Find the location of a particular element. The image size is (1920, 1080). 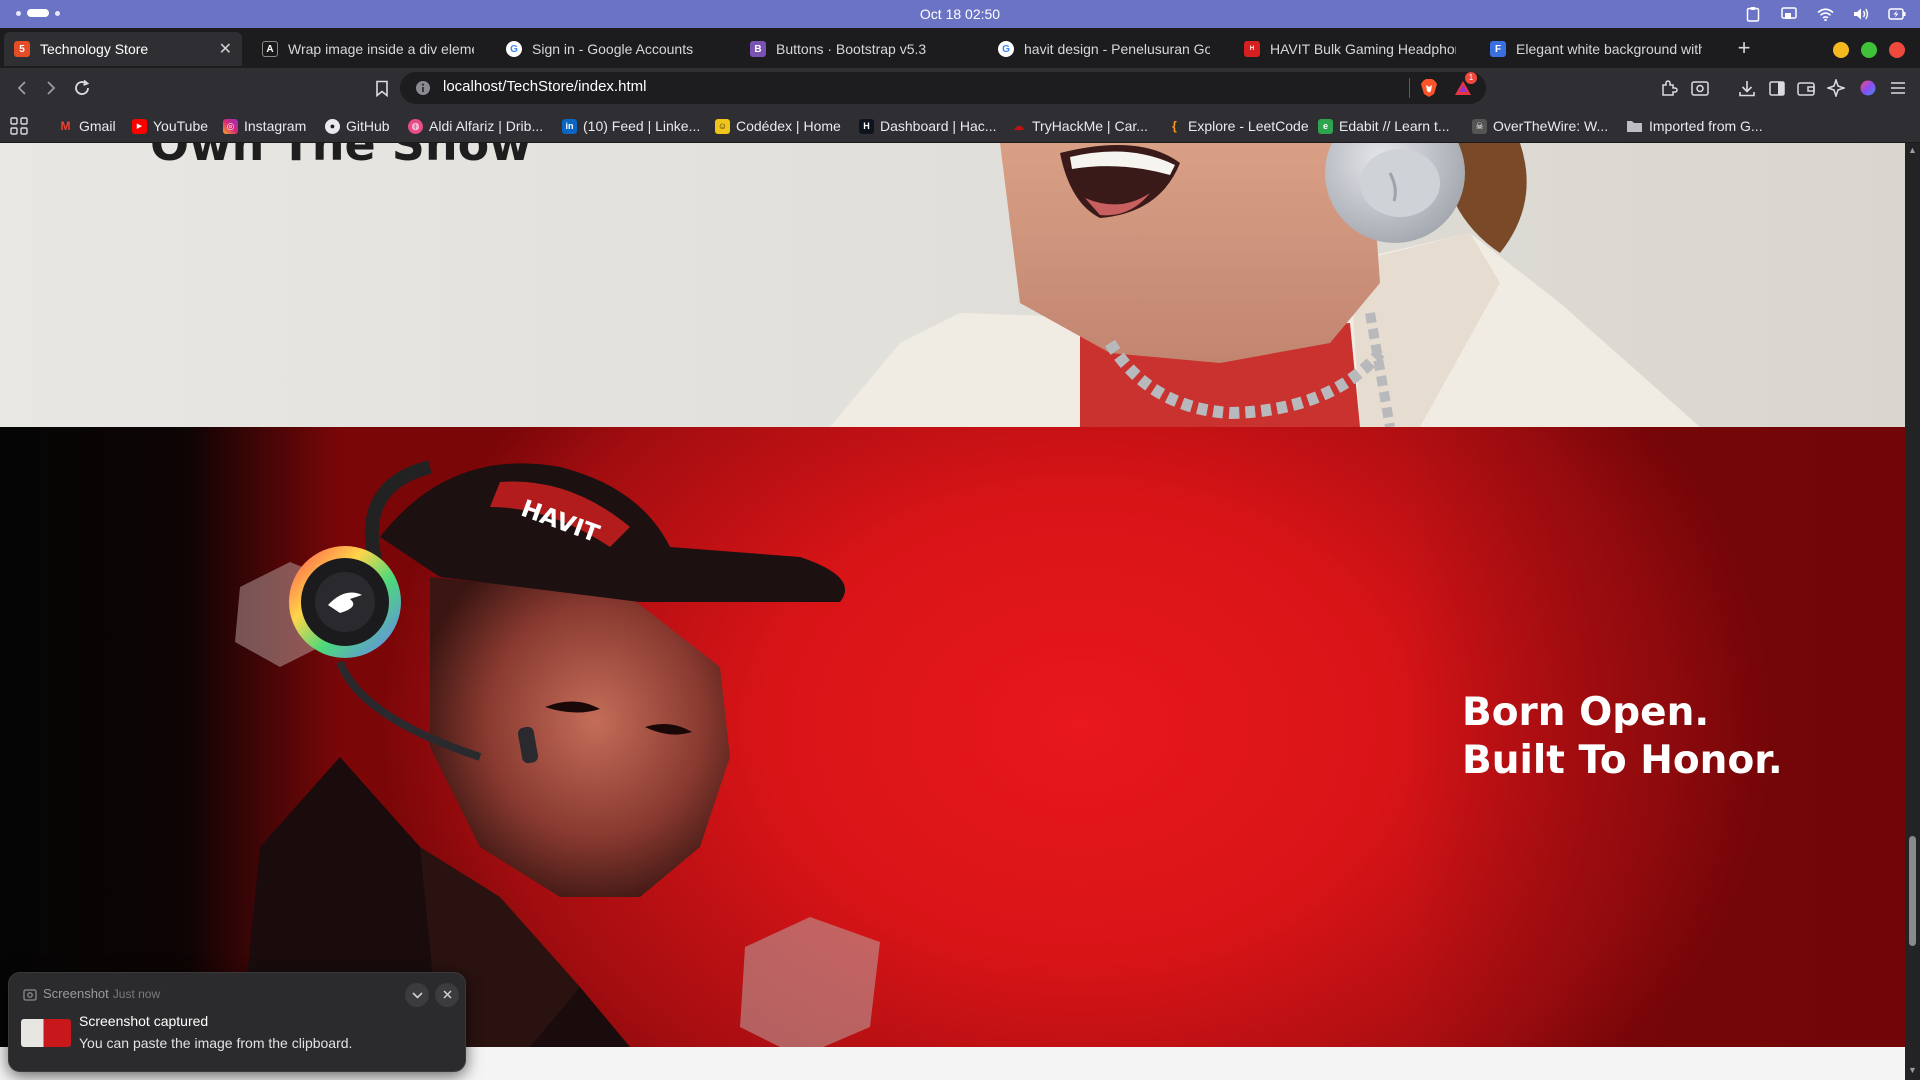

bookmark-page-button is located at coordinates (382, 88).